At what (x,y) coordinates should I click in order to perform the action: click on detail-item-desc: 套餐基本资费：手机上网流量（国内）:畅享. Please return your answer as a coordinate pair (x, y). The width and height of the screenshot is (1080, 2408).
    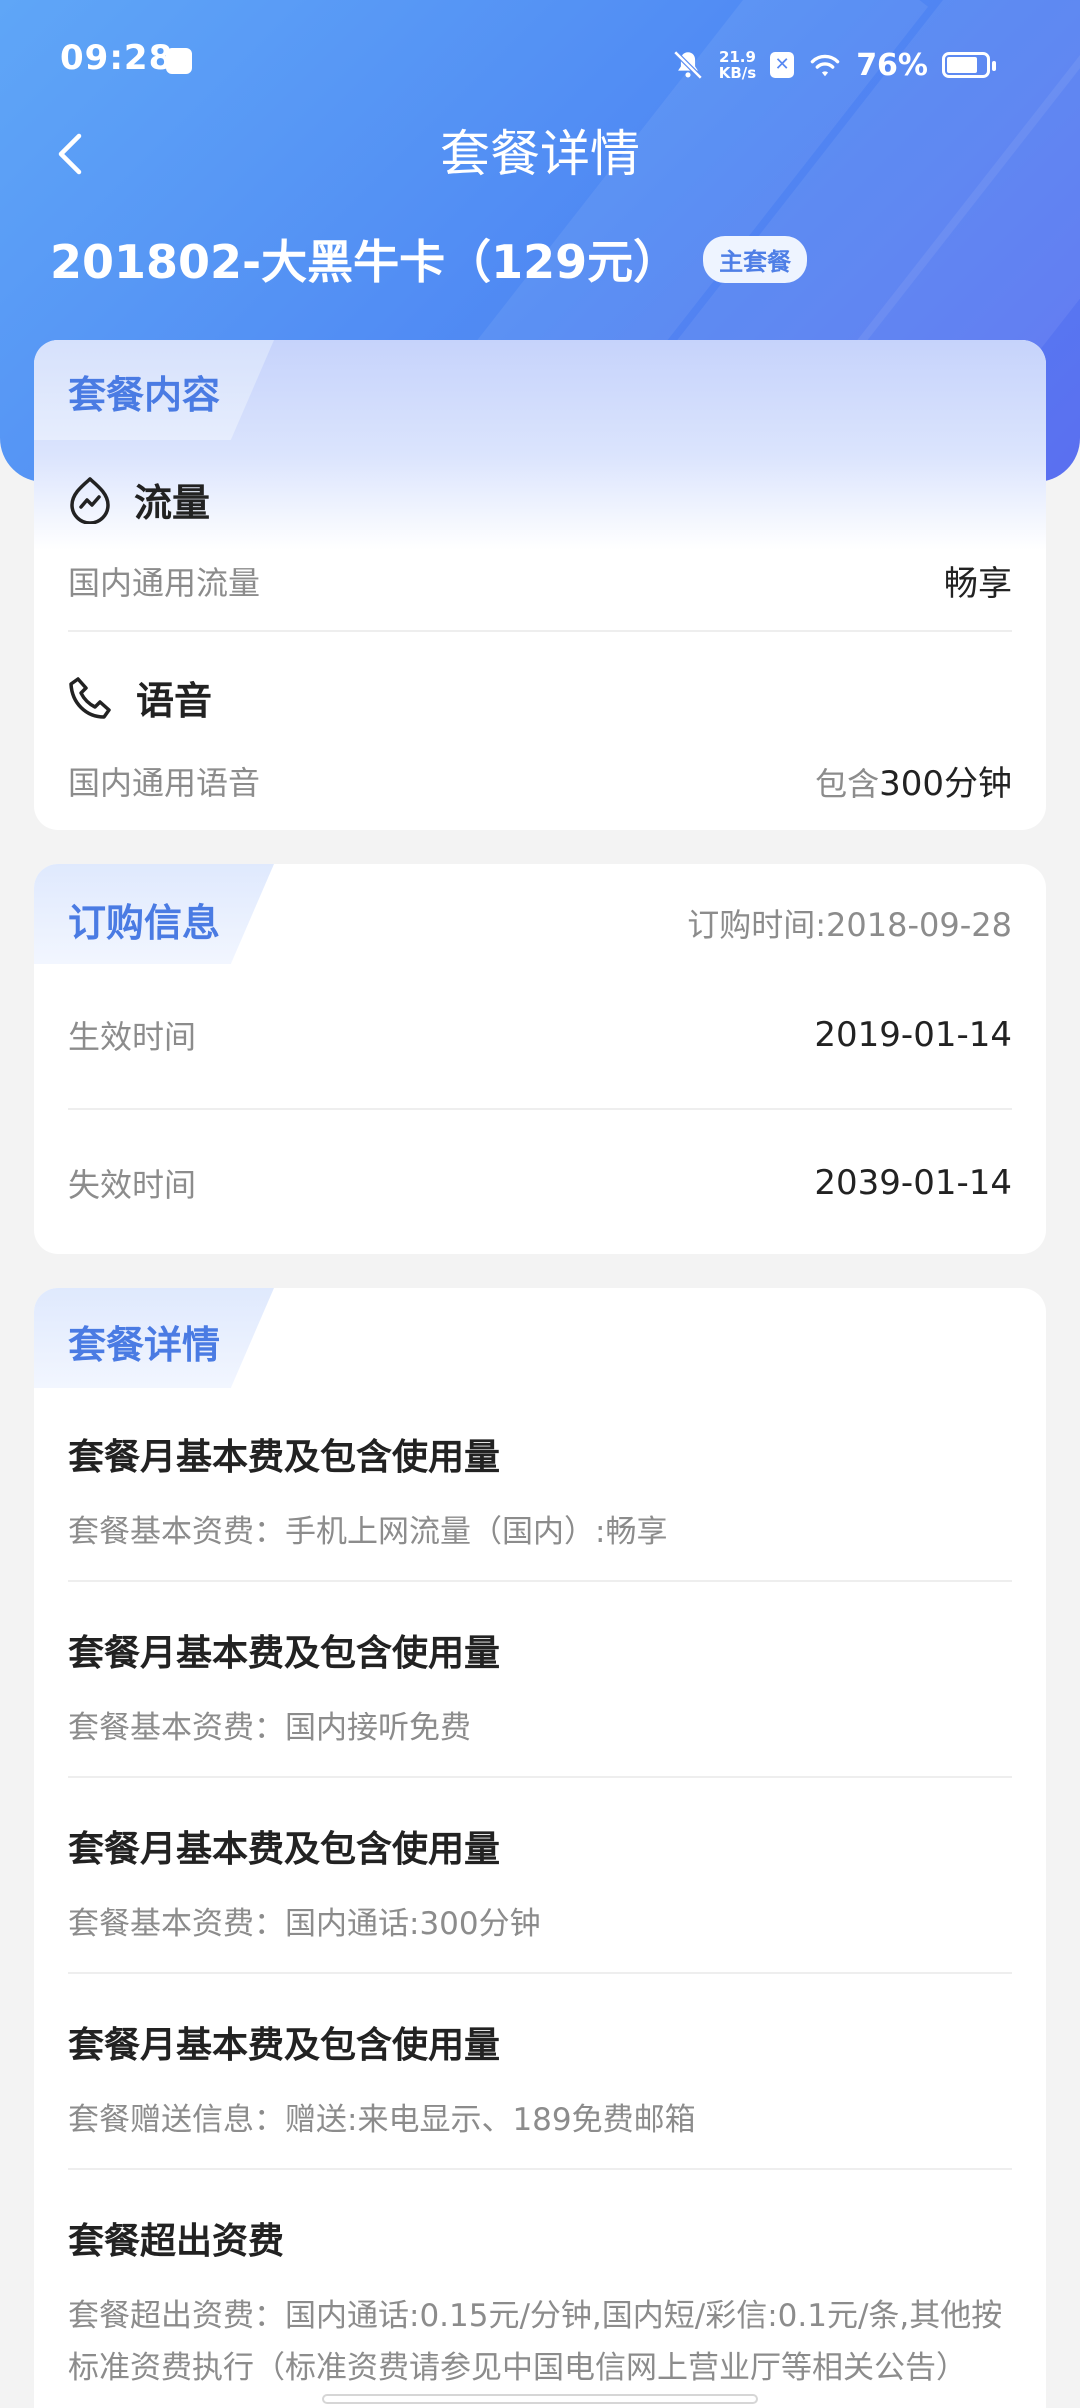
    Looking at the image, I should click on (368, 1532).